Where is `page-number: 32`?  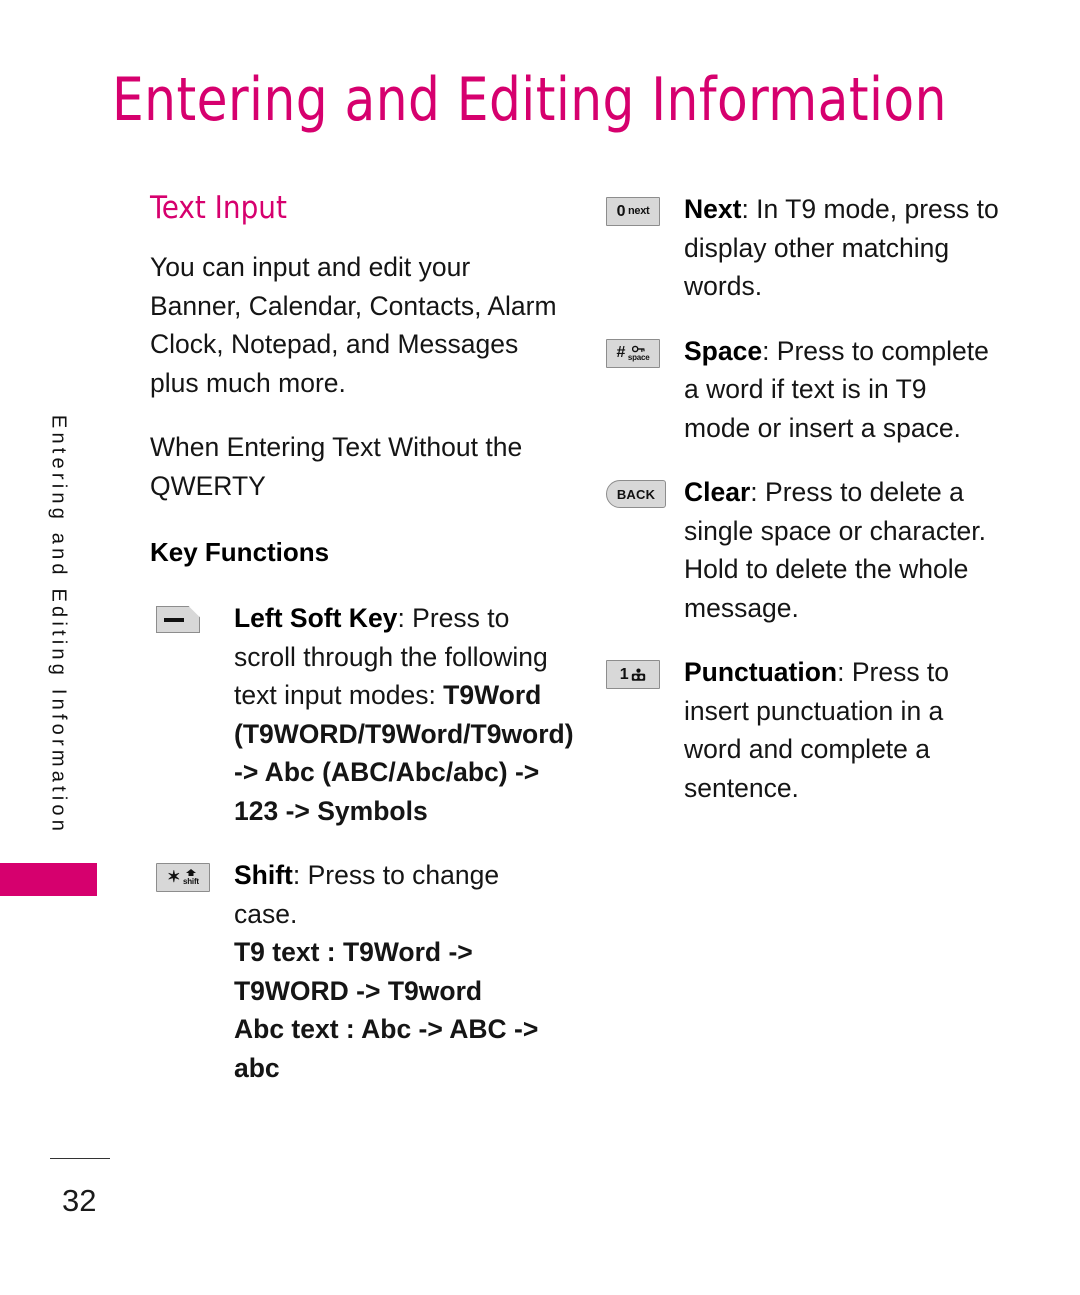 page-number: 32 is located at coordinates (79, 1200).